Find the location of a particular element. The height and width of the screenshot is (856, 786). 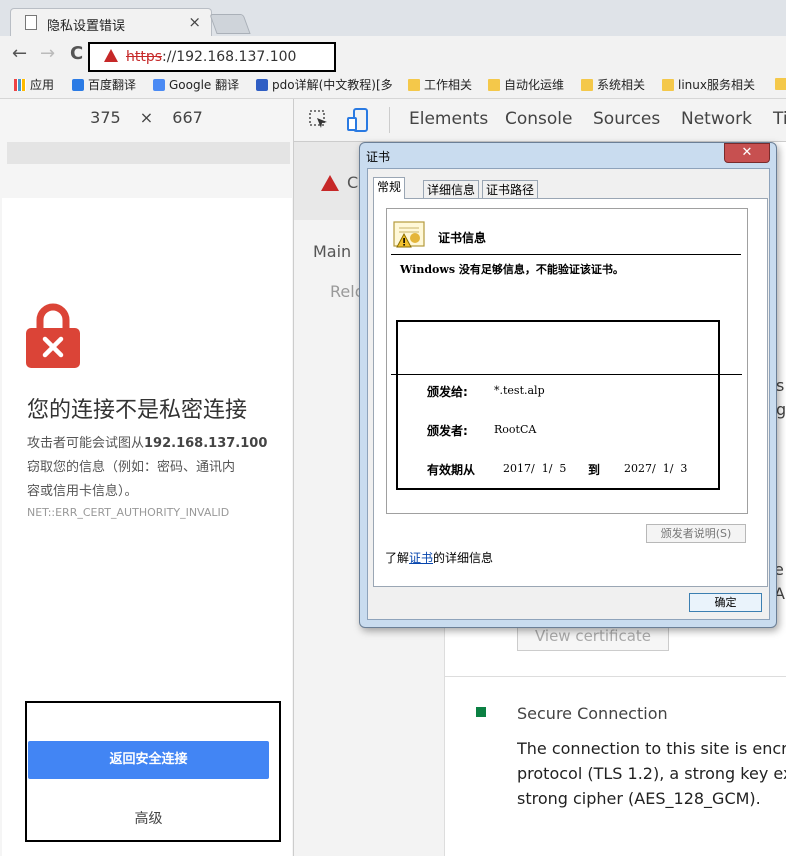

address-bar: https://192.168.137.100 is located at coordinates (212, 57).